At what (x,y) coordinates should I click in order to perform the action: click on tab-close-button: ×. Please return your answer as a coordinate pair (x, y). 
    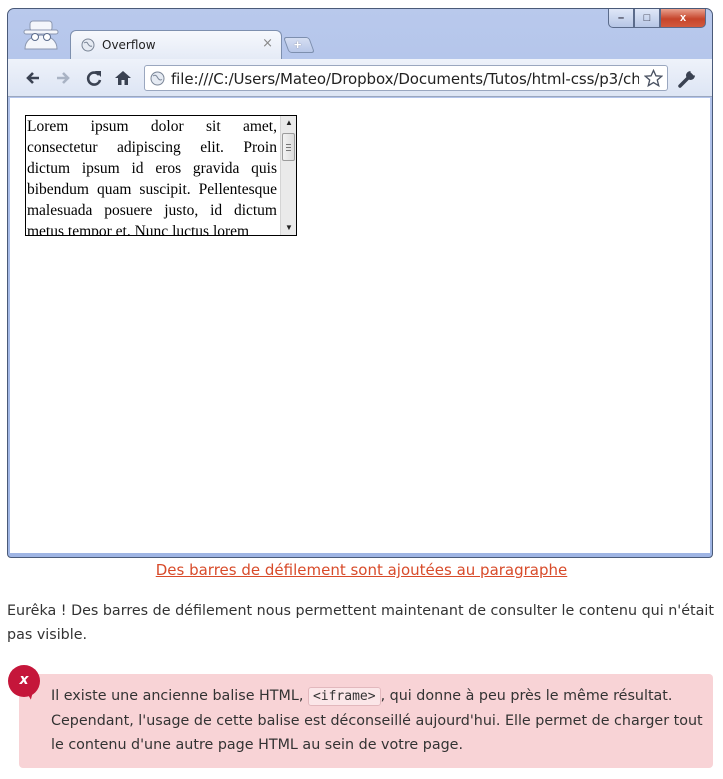
    Looking at the image, I should click on (267, 43).